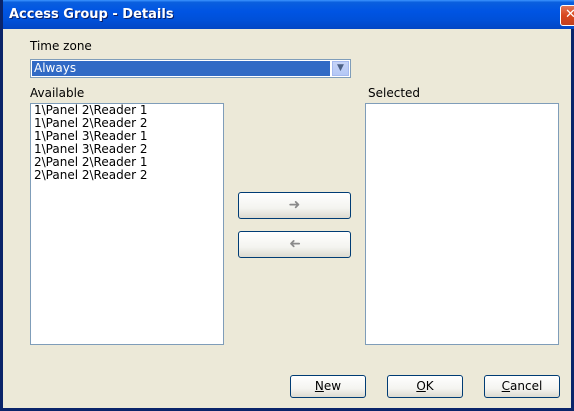  I want to click on ok-button: OK, so click(425, 386).